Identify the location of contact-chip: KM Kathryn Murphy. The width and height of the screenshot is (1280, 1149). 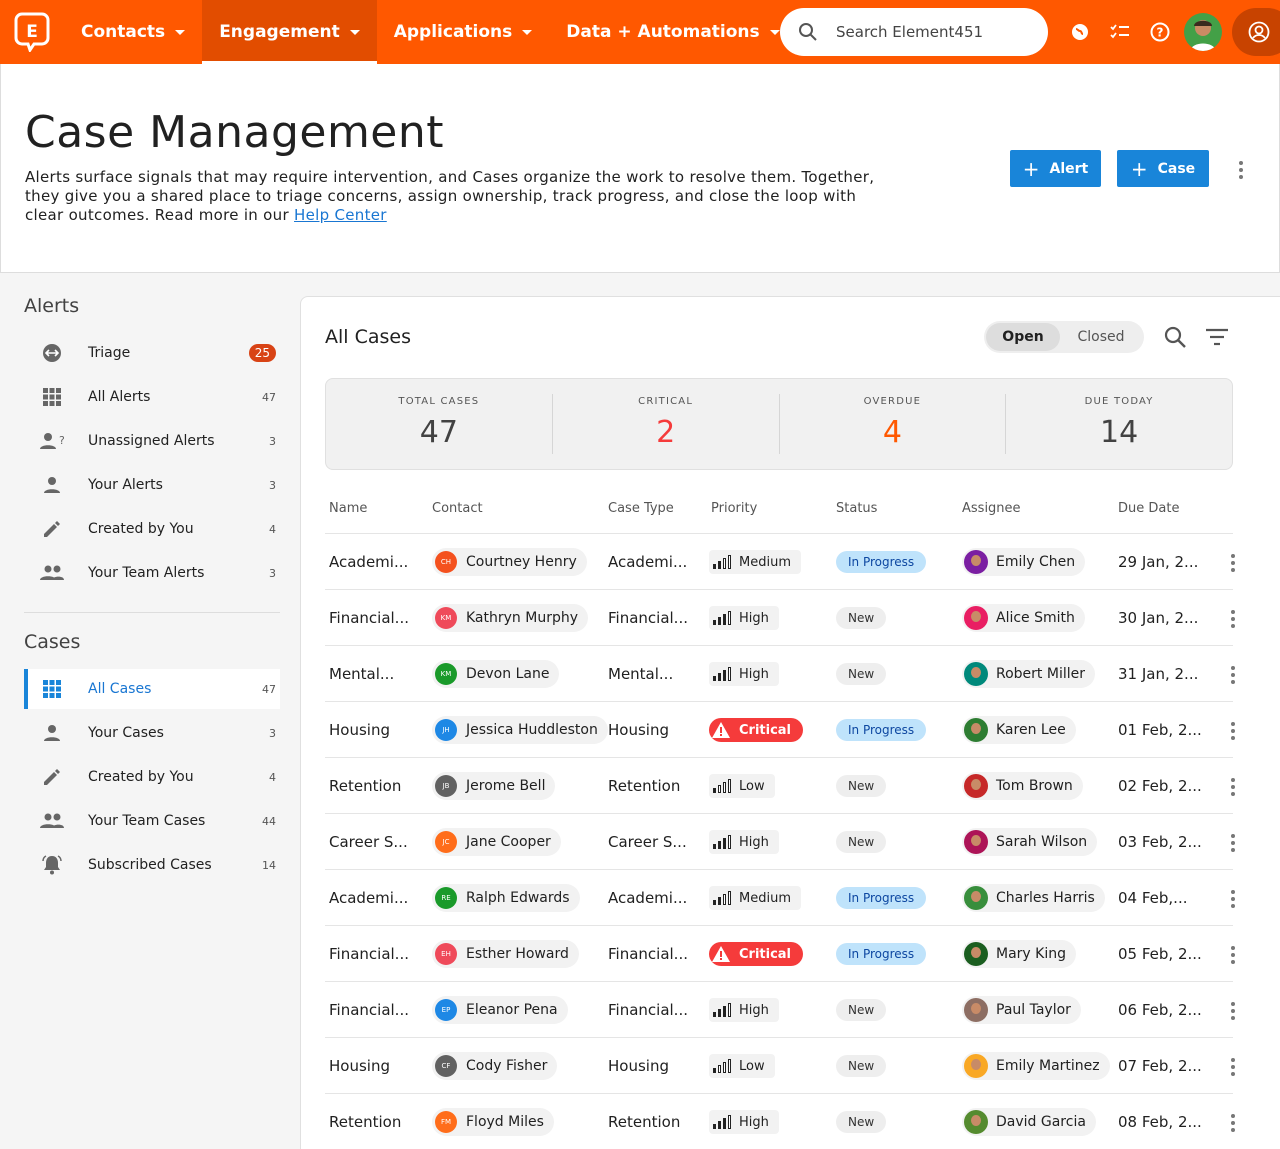
(510, 618).